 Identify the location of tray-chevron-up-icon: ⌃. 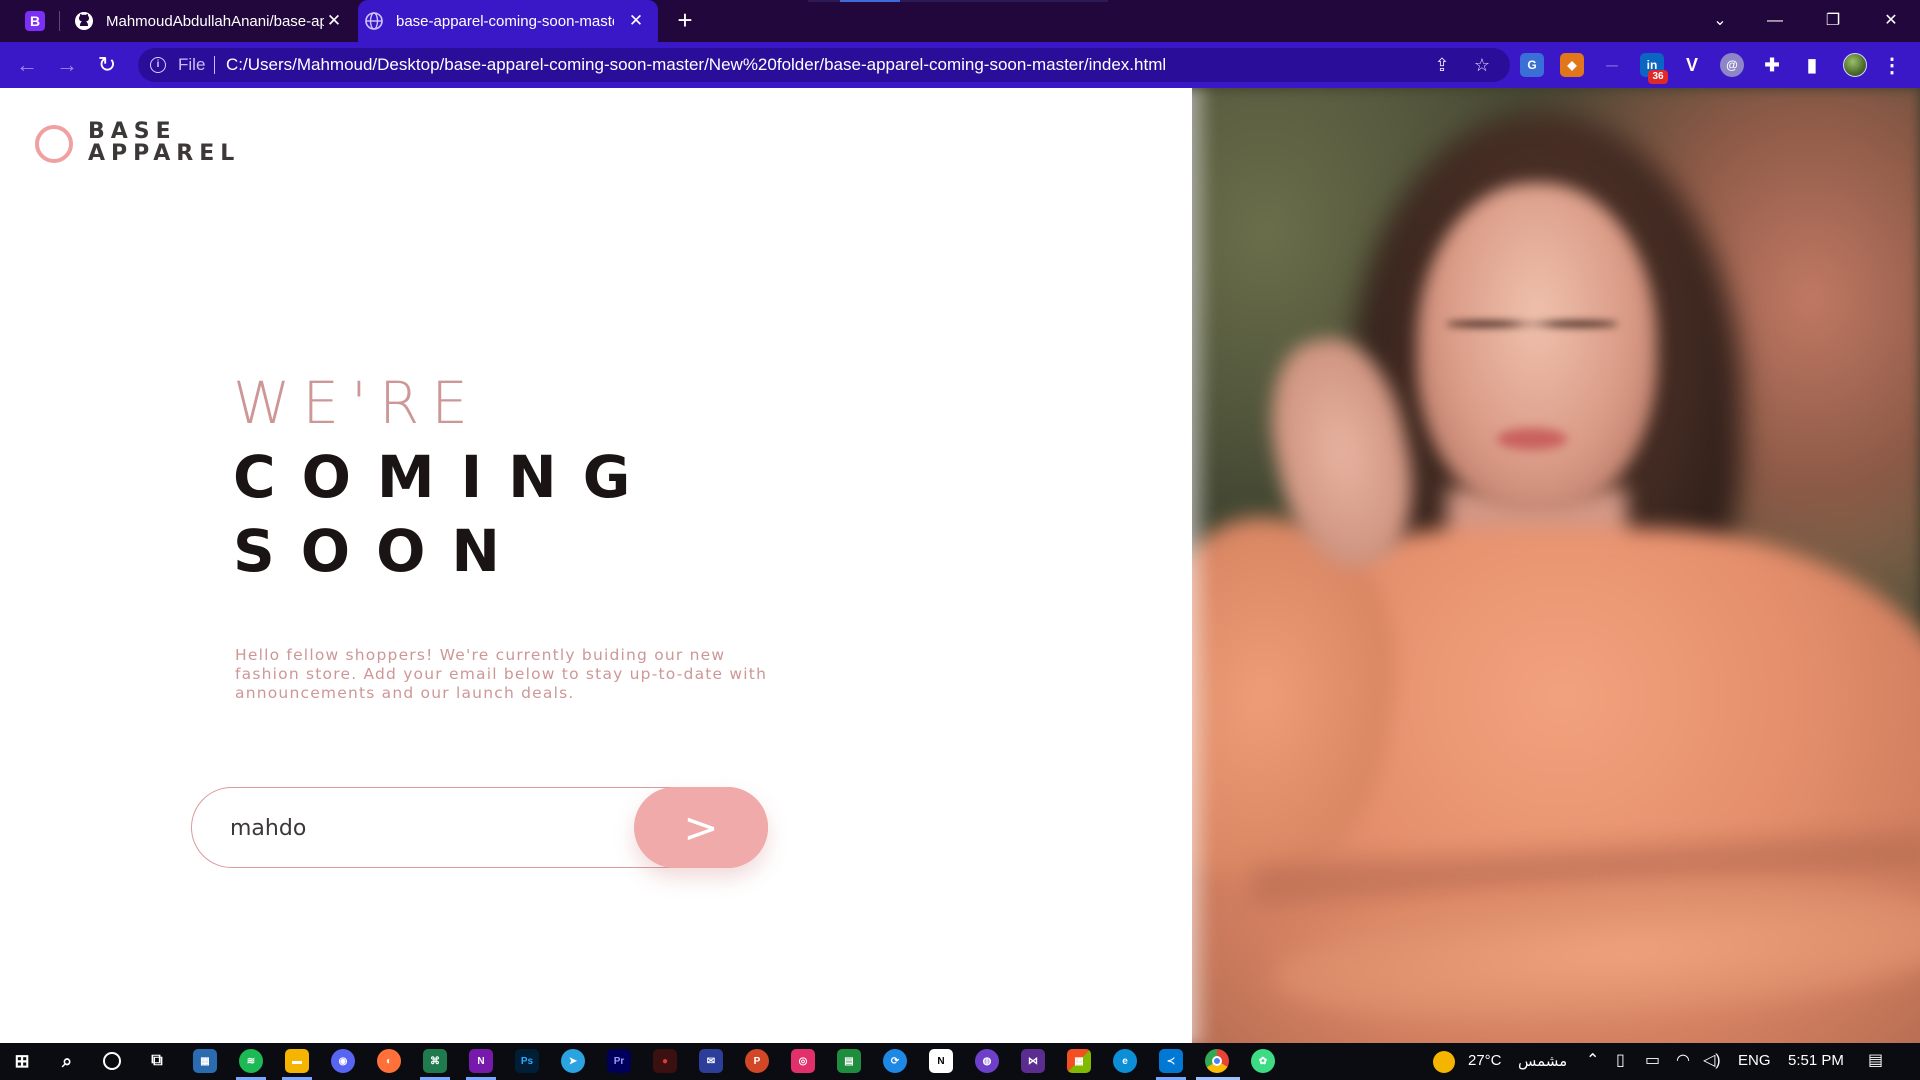
(1592, 1061).